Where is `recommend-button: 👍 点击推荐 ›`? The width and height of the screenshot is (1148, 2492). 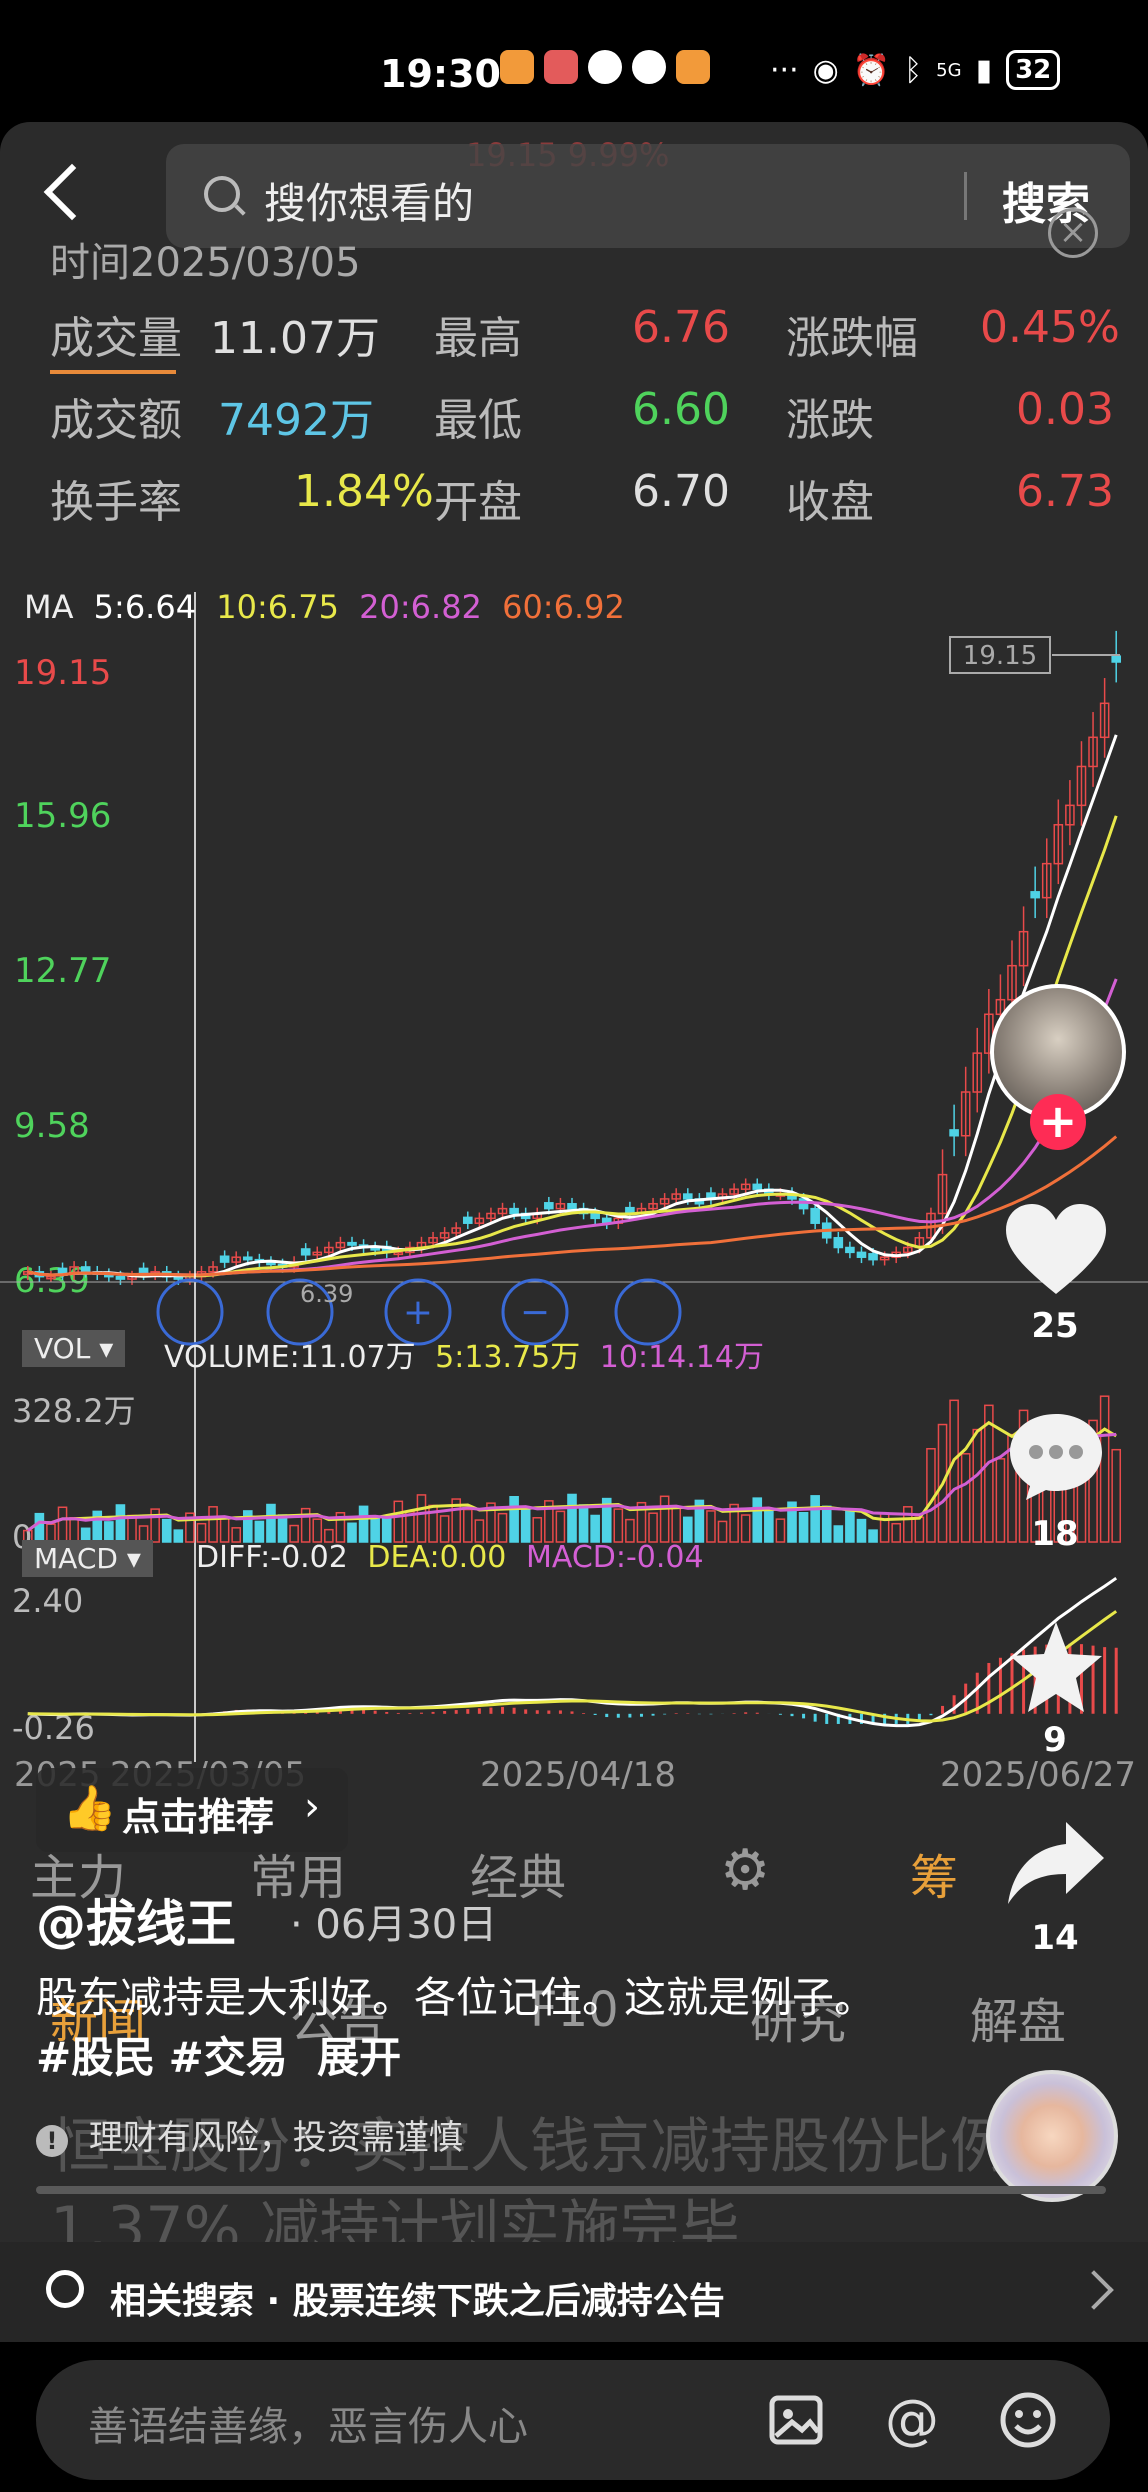 recommend-button: 👍 点击推荐 › is located at coordinates (192, 1810).